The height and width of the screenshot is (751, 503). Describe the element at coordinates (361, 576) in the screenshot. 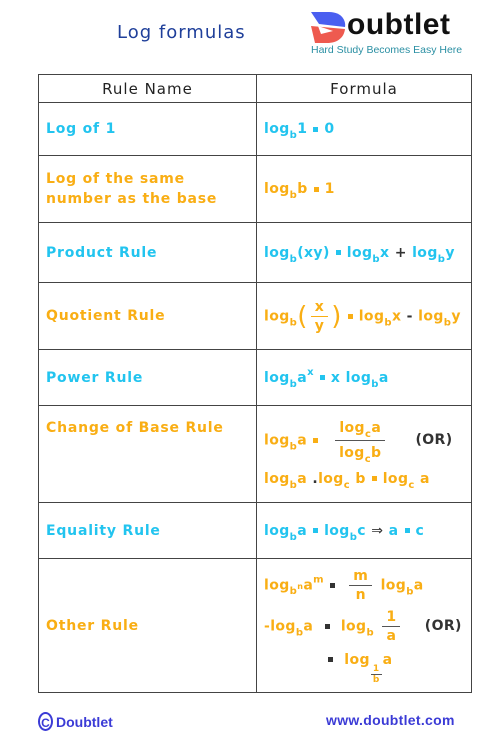

I see `numerator: m` at that location.